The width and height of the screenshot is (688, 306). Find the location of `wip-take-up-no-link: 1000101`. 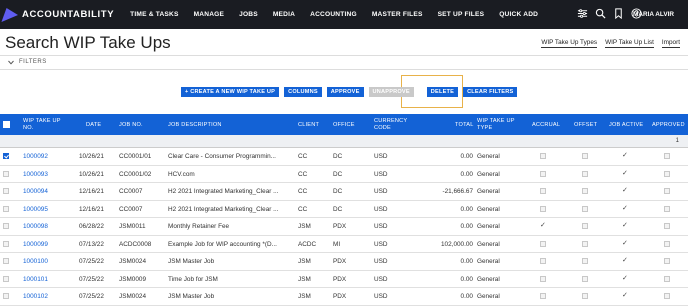

wip-take-up-no-link: 1000101 is located at coordinates (35, 279).